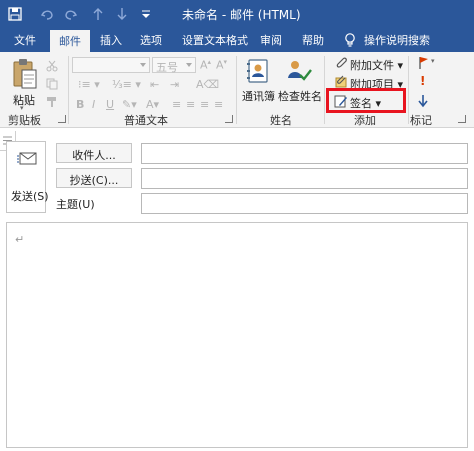 The height and width of the screenshot is (451, 474). I want to click on font-name-combo, so click(111, 65).